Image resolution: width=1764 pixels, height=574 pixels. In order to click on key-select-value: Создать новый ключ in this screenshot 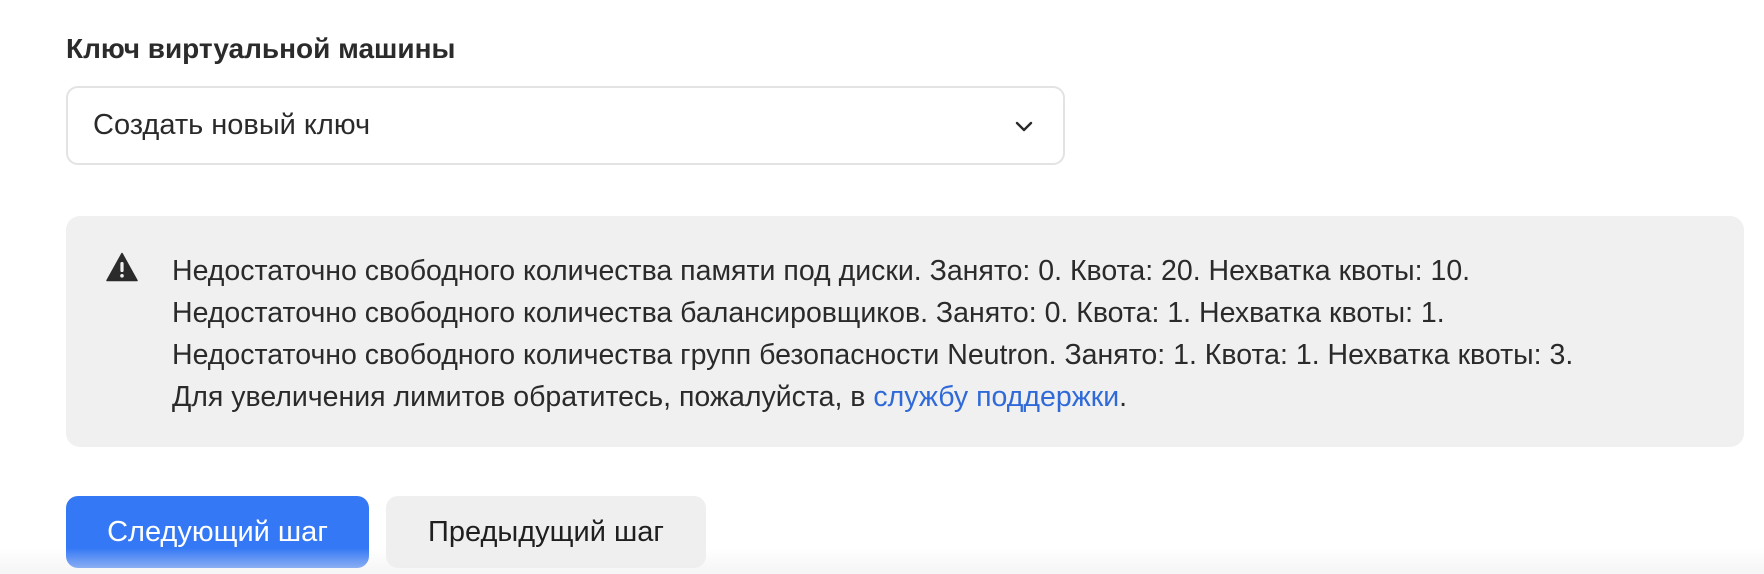, I will do `click(232, 125)`.